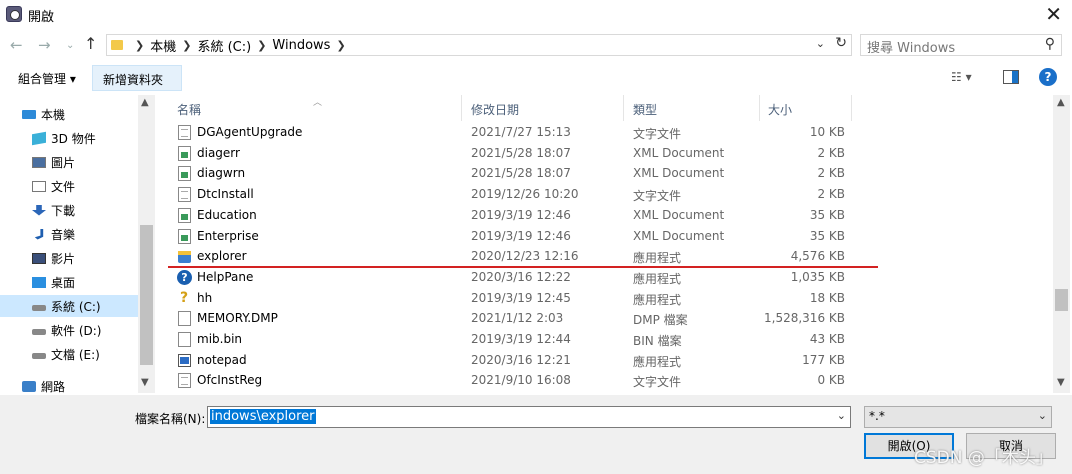 The height and width of the screenshot is (474, 1072). What do you see at coordinates (521, 359) in the screenshot?
I see `file-modified-date: 2020/3/16 12:21` at bounding box center [521, 359].